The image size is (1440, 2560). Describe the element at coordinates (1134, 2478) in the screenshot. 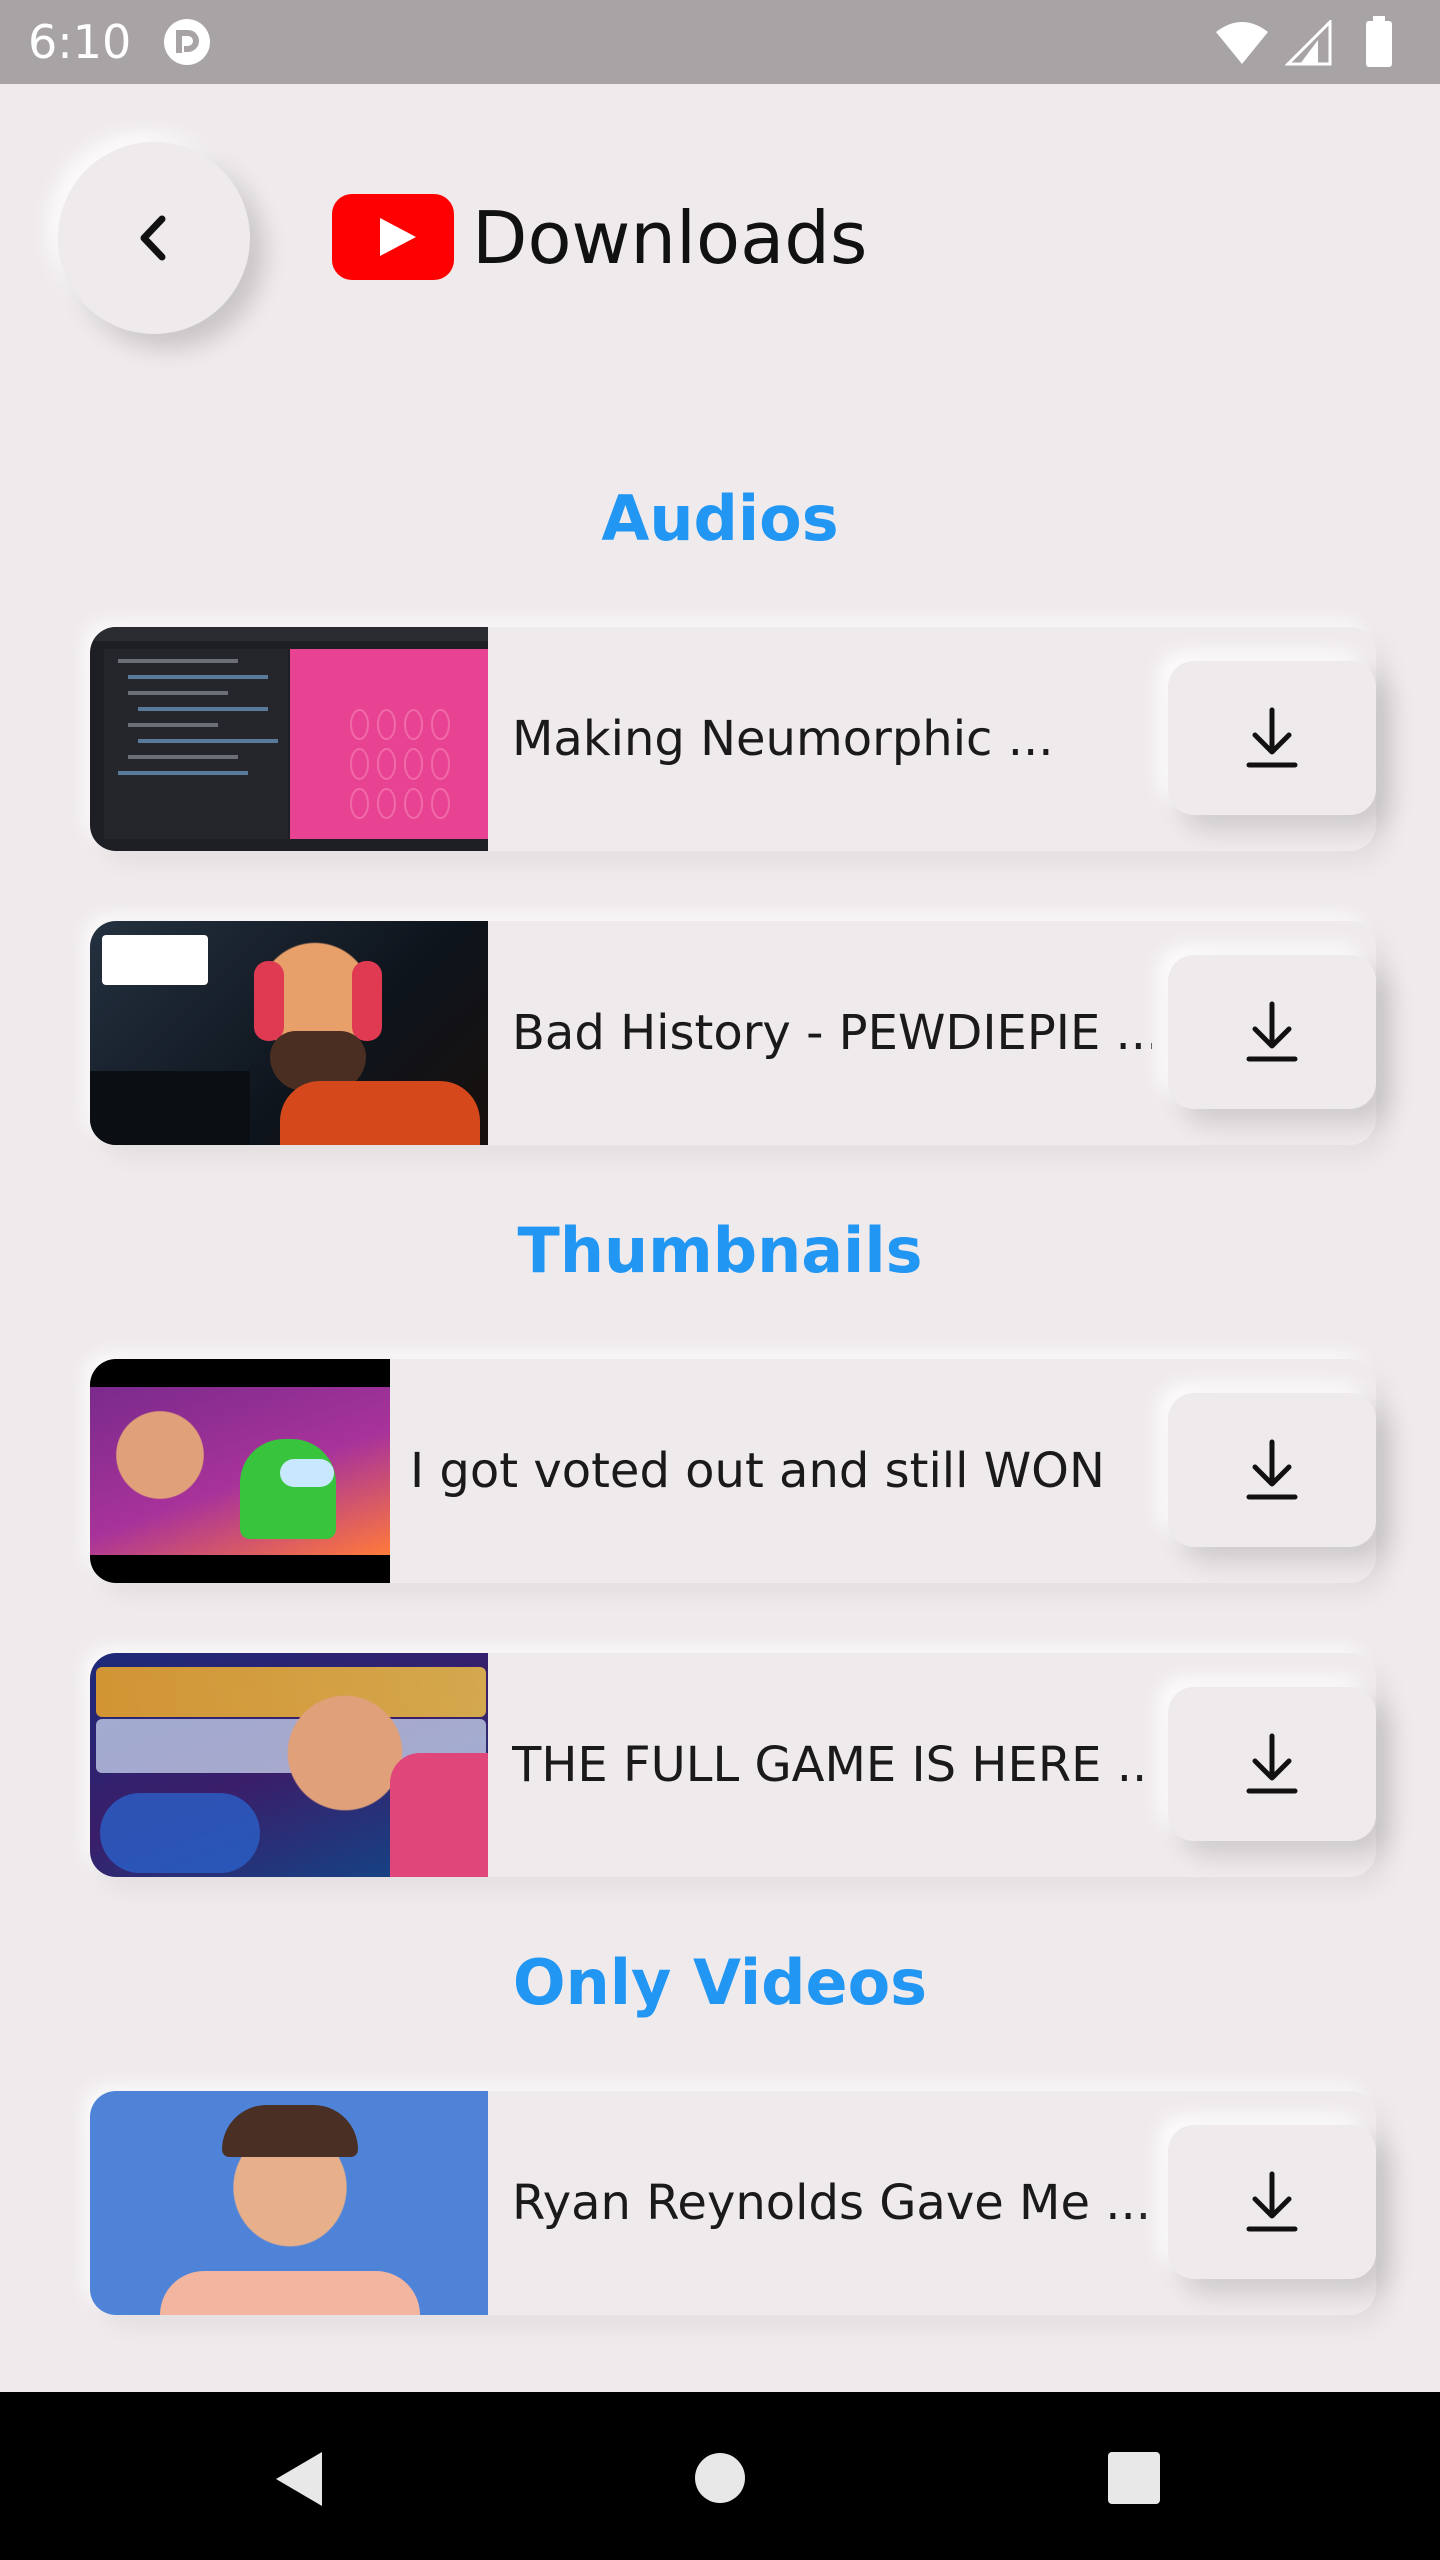

I see `nav-recents-icon` at that location.